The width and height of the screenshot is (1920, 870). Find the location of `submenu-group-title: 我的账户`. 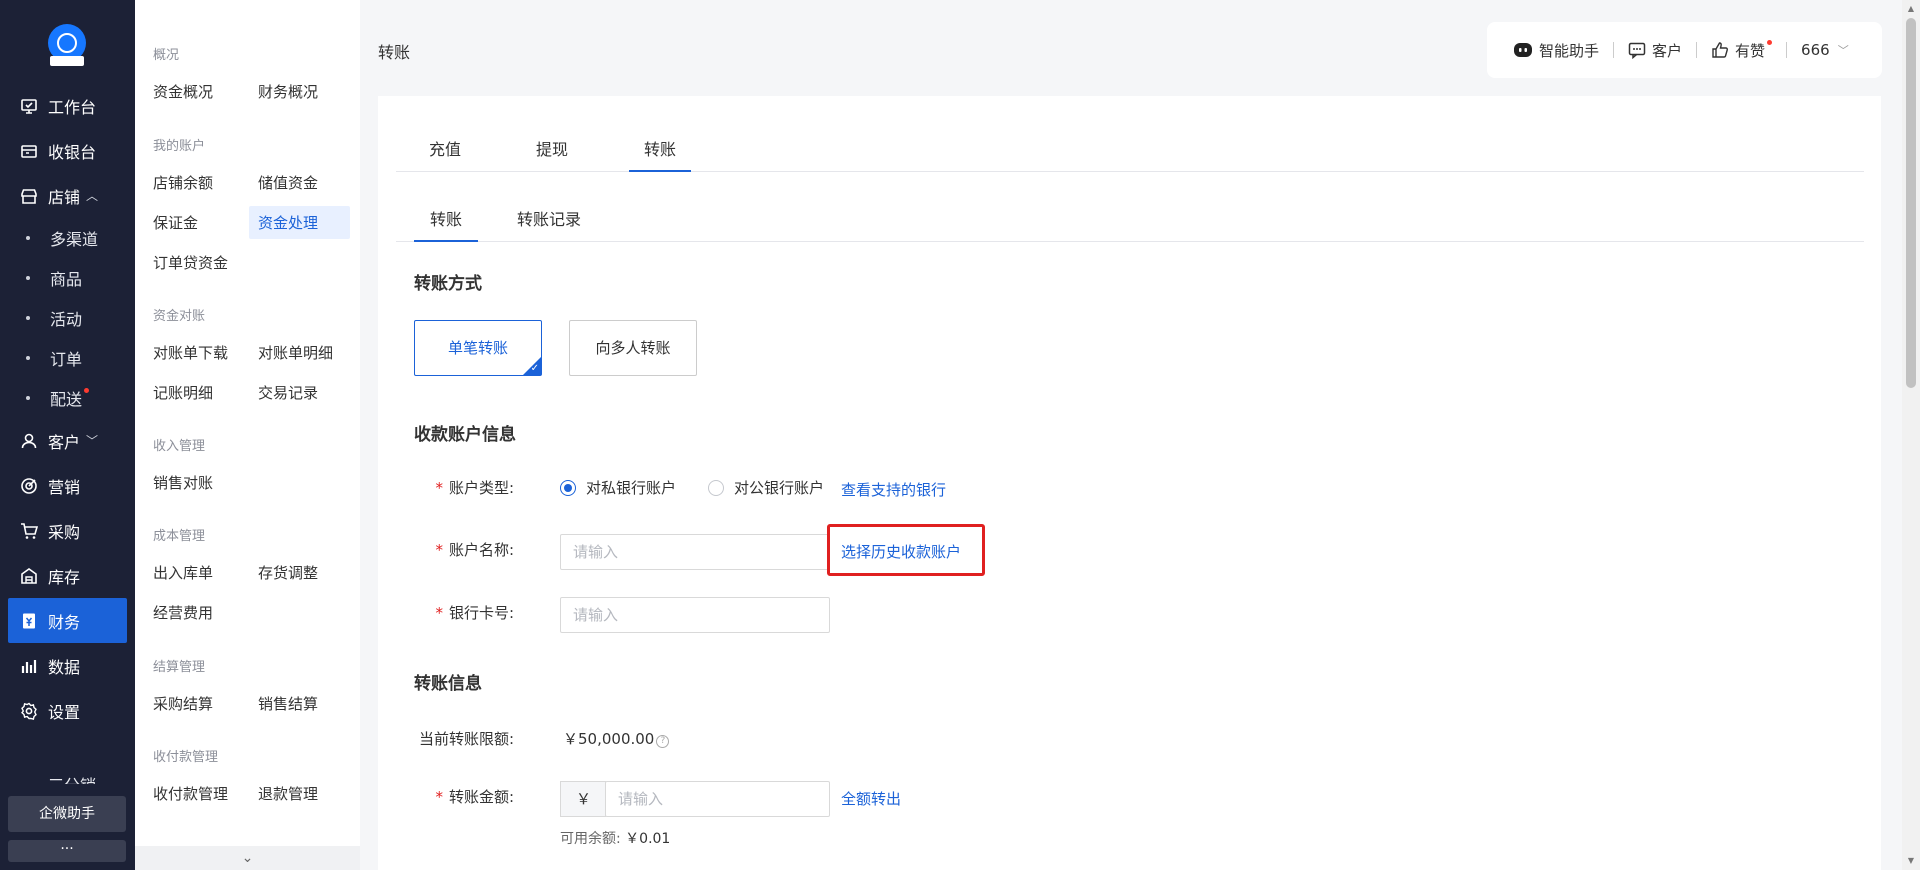

submenu-group-title: 我的账户 is located at coordinates (179, 146).